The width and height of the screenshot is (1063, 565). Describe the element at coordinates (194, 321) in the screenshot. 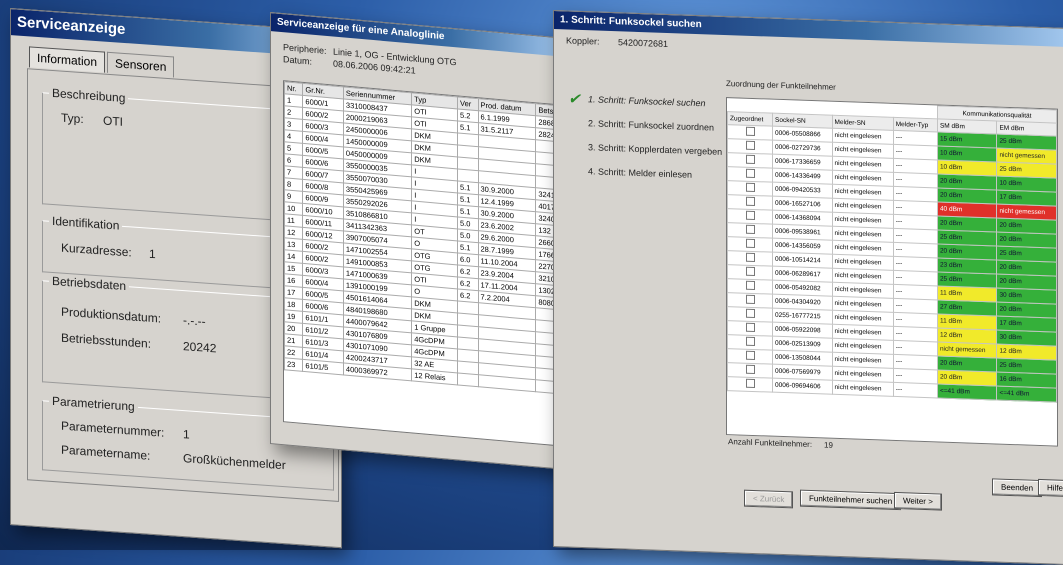

I see `produktionsdatum-value: -.-.--` at that location.